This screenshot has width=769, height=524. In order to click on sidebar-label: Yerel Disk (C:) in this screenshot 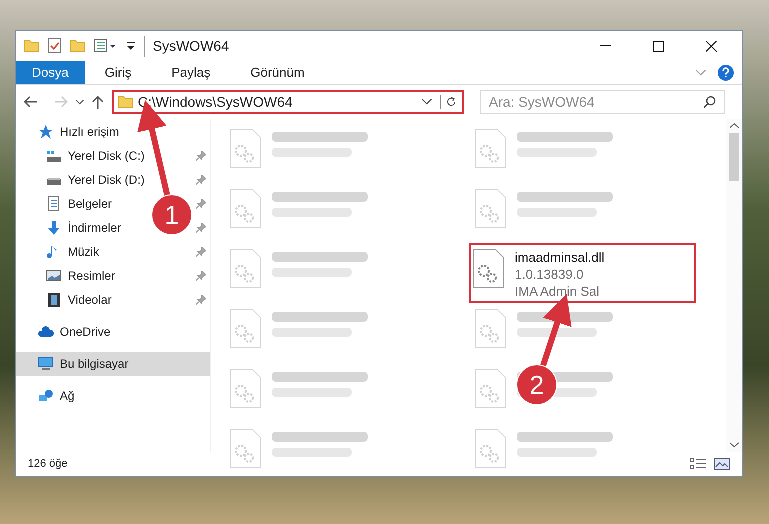, I will do `click(106, 156)`.